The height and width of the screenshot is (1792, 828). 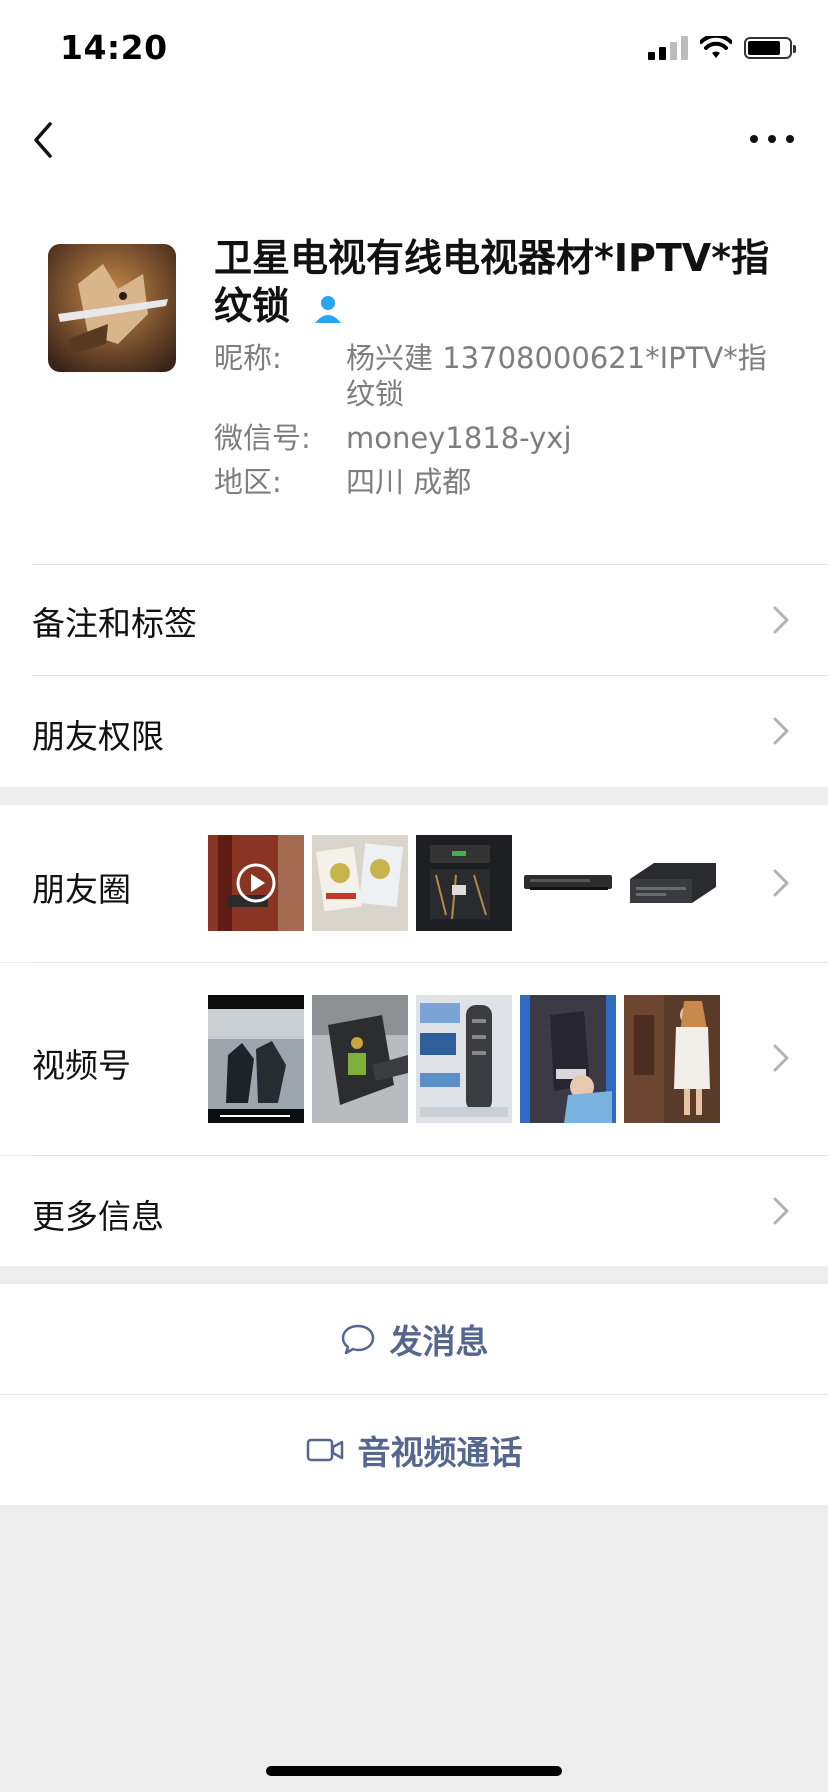 What do you see at coordinates (114, 47) in the screenshot?
I see `status-time: 14:20` at bounding box center [114, 47].